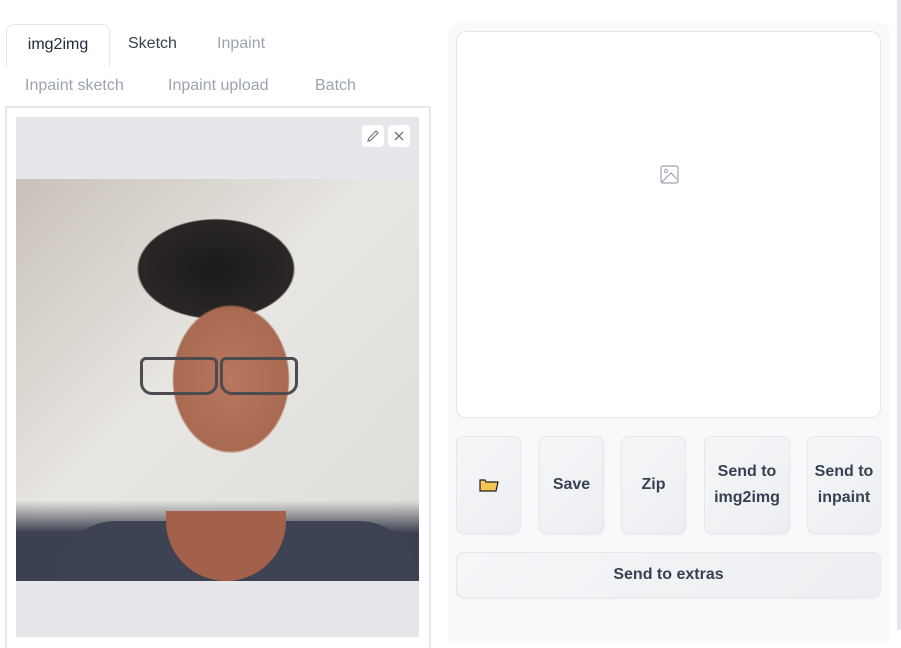 This screenshot has width=901, height=648. I want to click on tab-sketch: Sketch, so click(152, 44).